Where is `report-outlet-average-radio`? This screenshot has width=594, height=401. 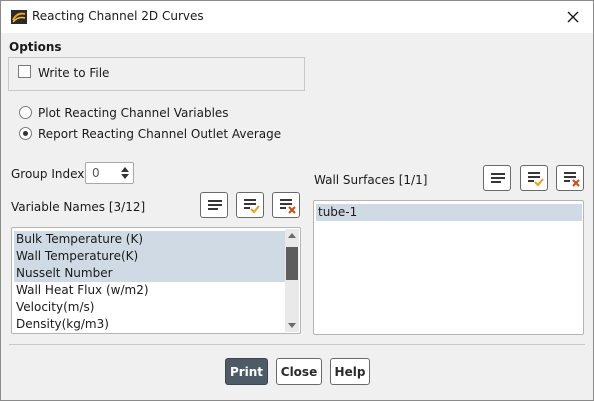 report-outlet-average-radio is located at coordinates (25, 133).